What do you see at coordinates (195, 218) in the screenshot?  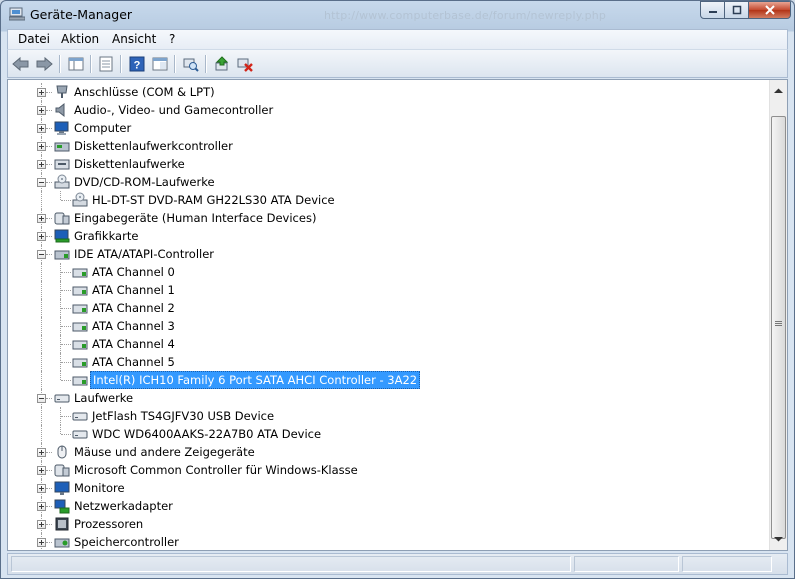 I see `tree-item-label: Eingabegeräte (Human Interface Devices)` at bounding box center [195, 218].